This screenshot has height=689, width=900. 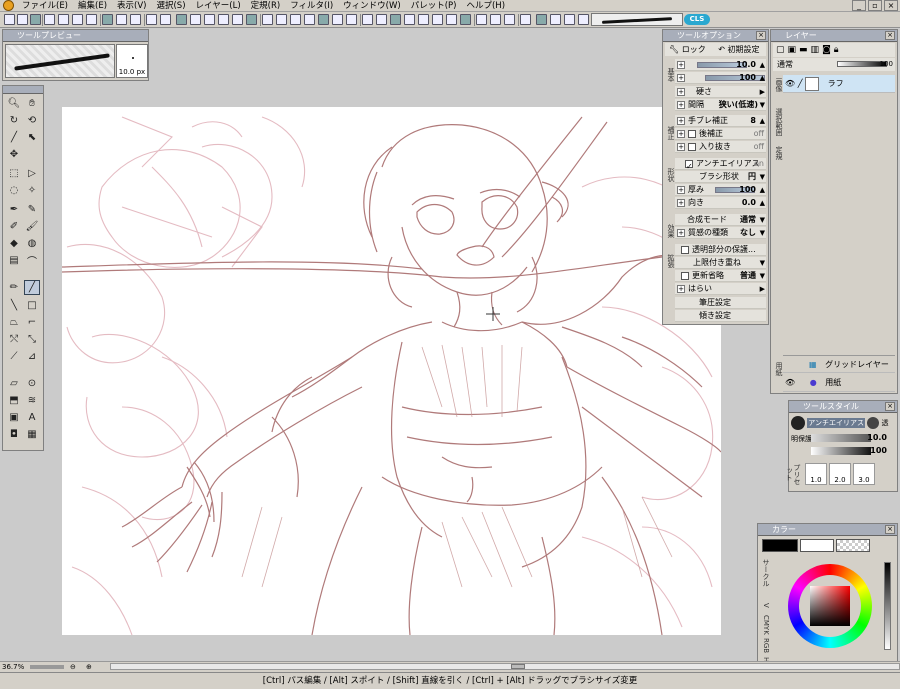 What do you see at coordinates (720, 263) in the screenshot?
I see `limit-overlap-row: 上限付き重ね ▼` at bounding box center [720, 263].